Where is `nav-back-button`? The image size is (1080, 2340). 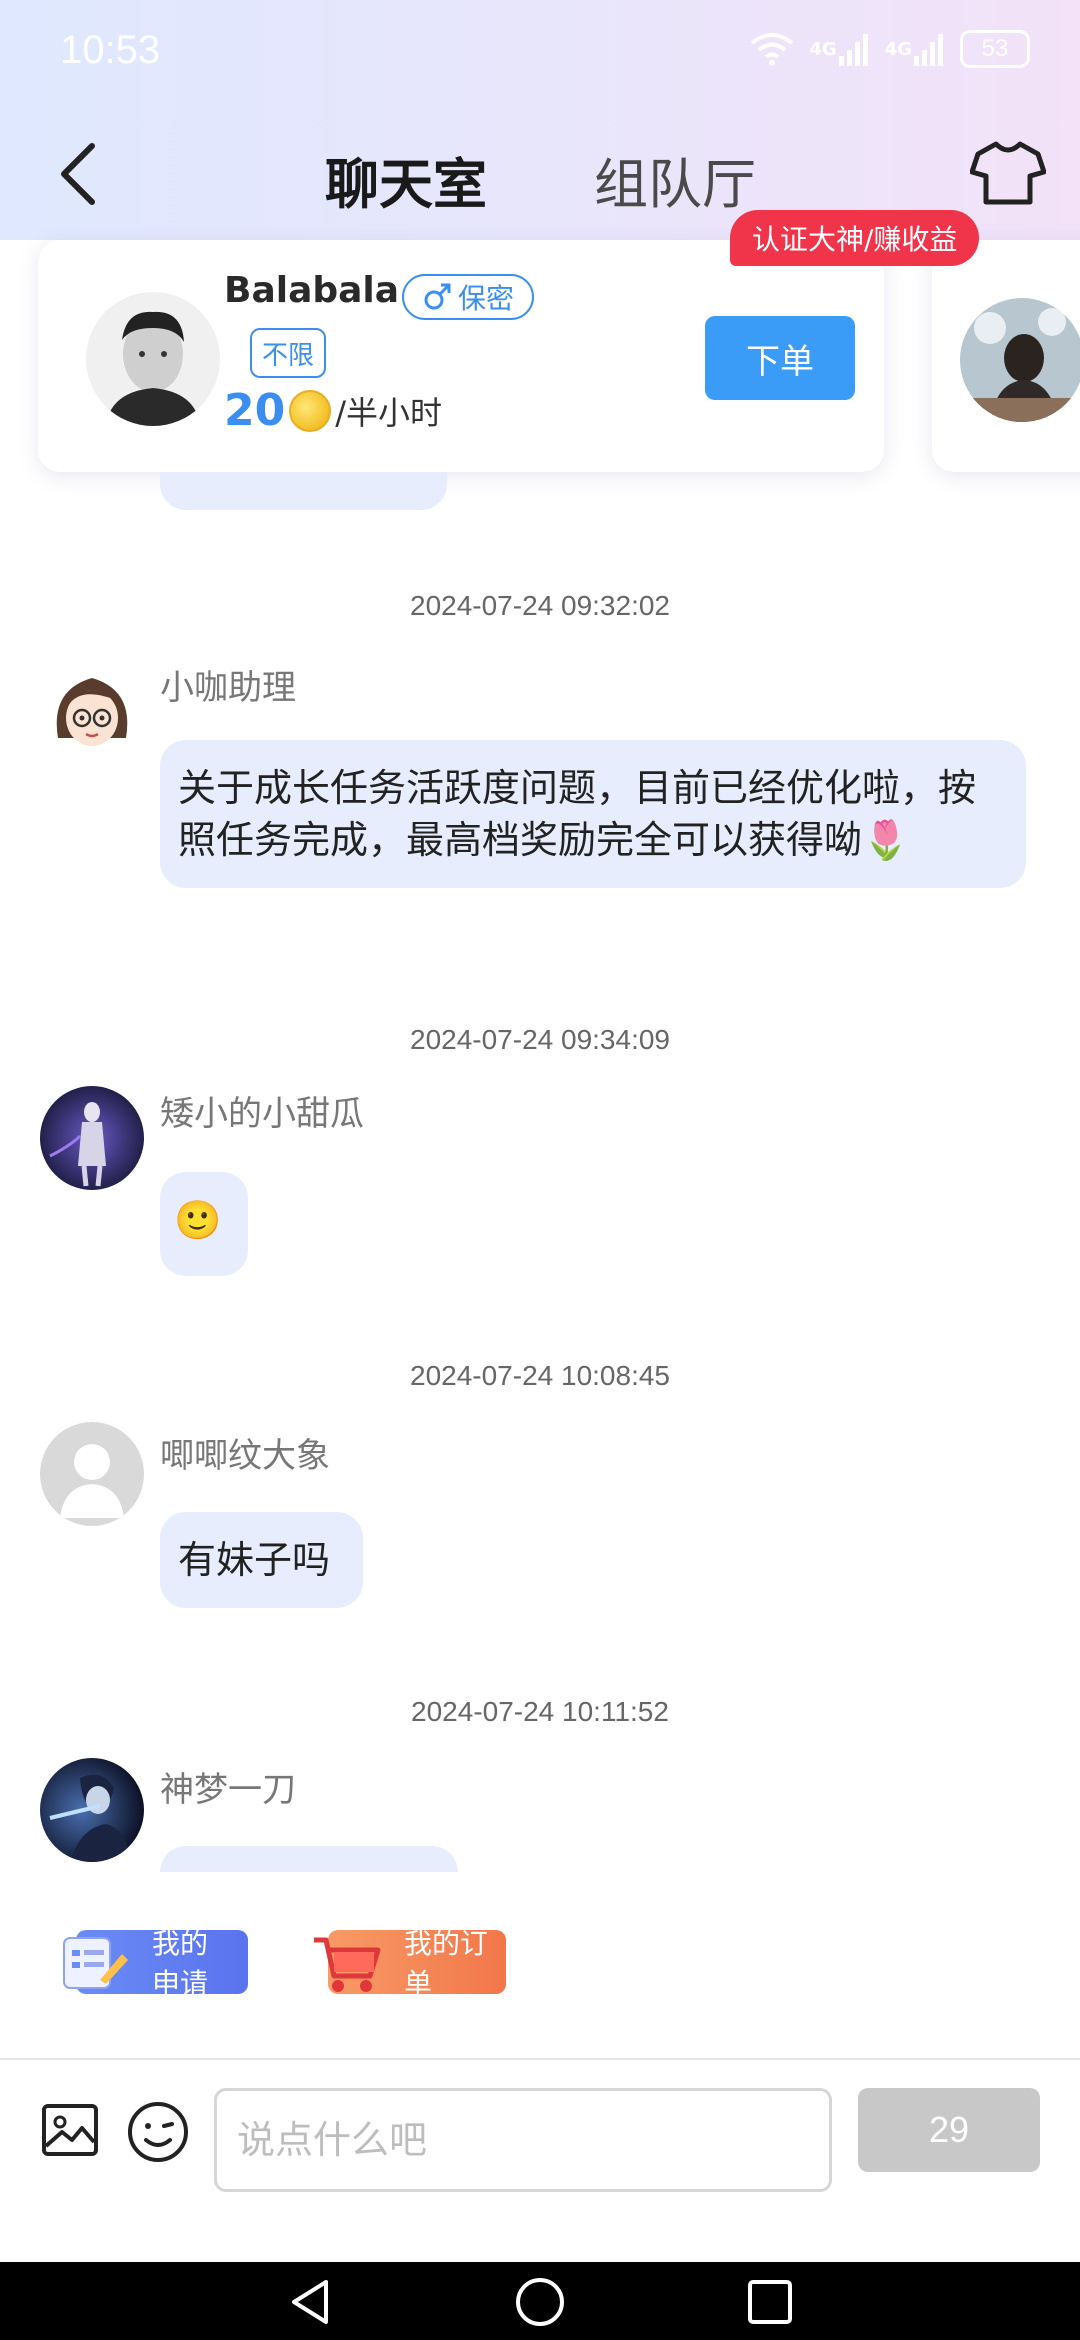 nav-back-button is located at coordinates (310, 2302).